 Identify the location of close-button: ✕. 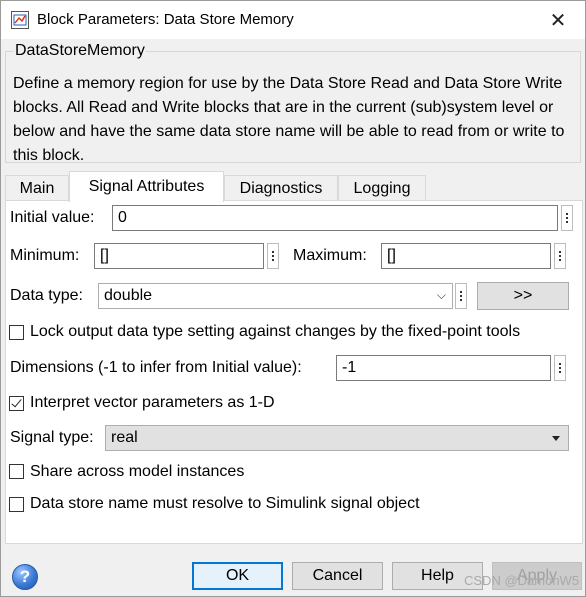
(558, 20).